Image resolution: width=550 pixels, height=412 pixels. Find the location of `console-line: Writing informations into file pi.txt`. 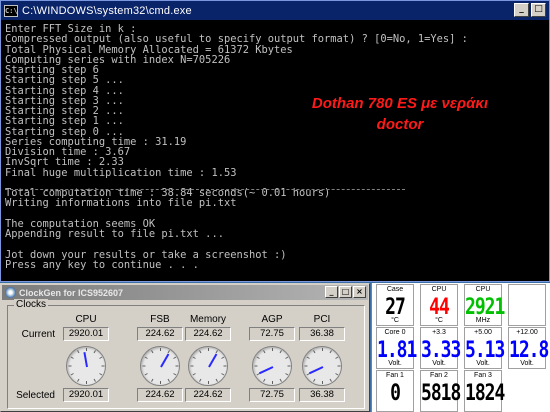

console-line: Writing informations into file pi.txt is located at coordinates (121, 203).